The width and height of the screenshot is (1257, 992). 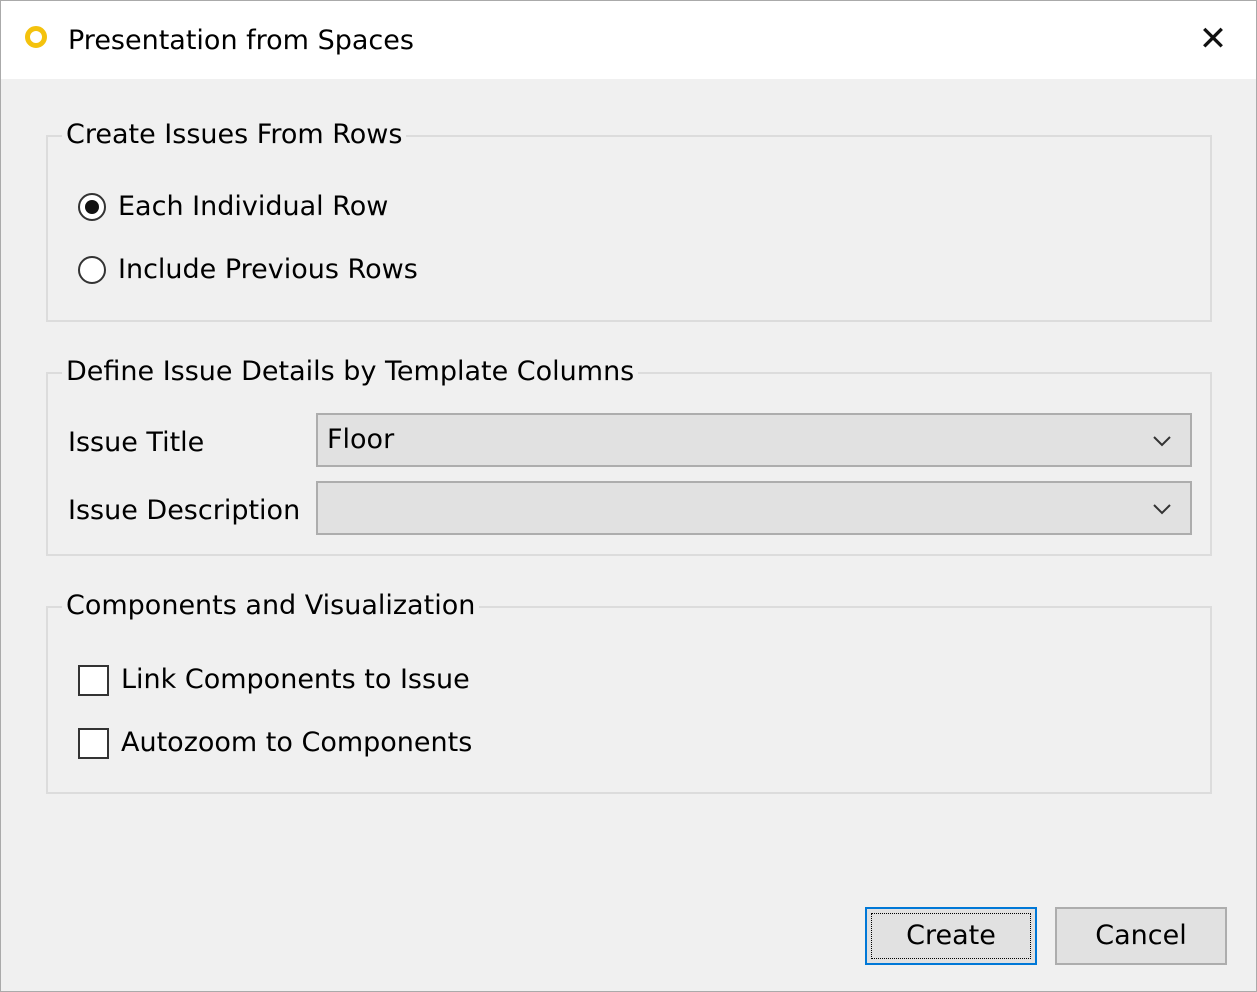 I want to click on radio-unselected-icon, so click(x=92, y=270).